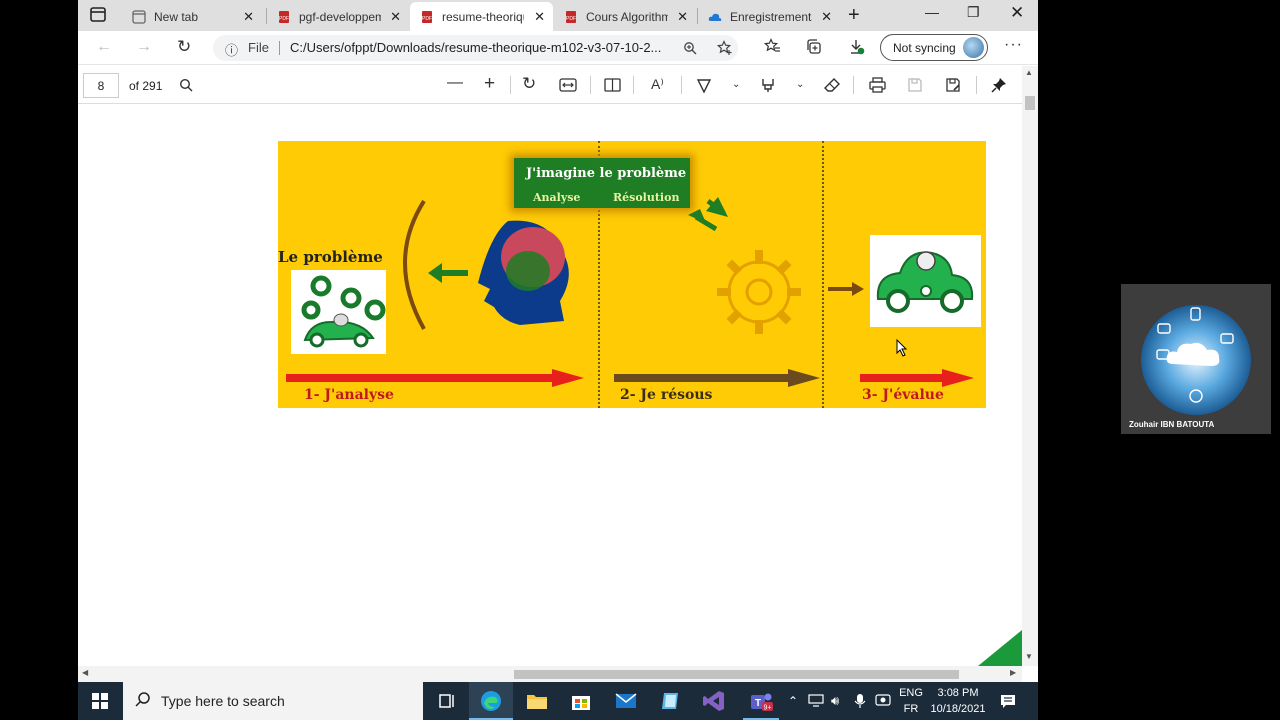 The width and height of the screenshot is (1280, 720). What do you see at coordinates (860, 701) in the screenshot?
I see `microphone-icon` at bounding box center [860, 701].